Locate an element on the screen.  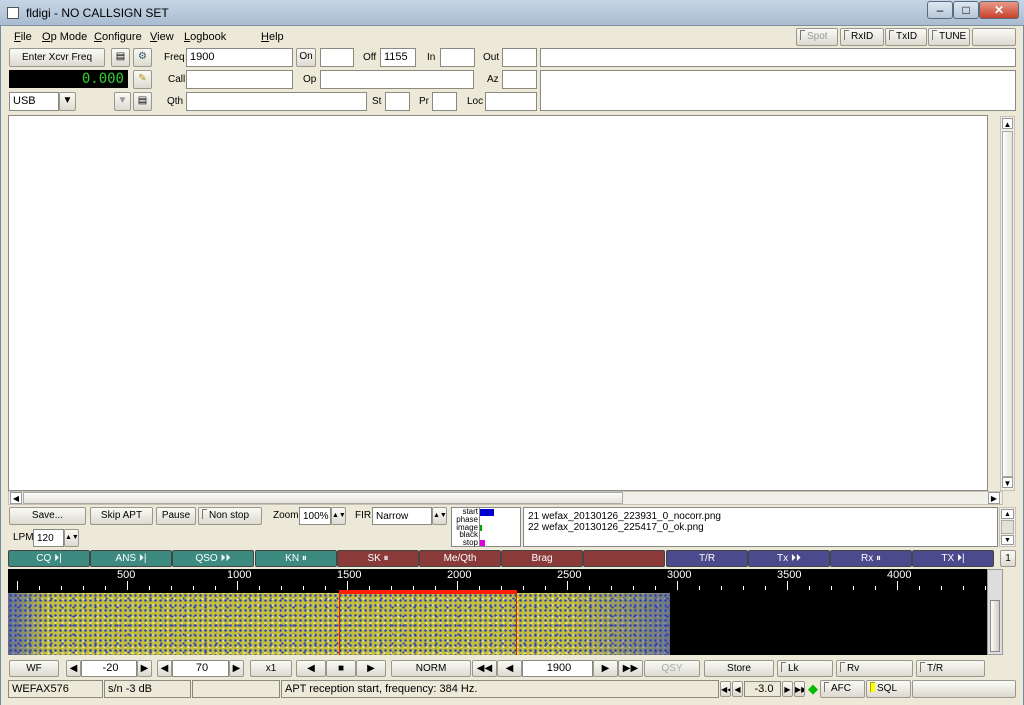
mode-select: USB is located at coordinates (34, 101).